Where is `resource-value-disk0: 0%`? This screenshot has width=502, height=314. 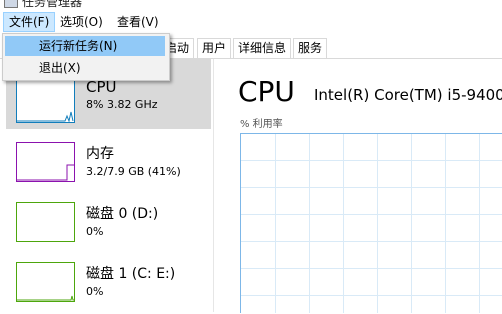
resource-value-disk0: 0% is located at coordinates (95, 231).